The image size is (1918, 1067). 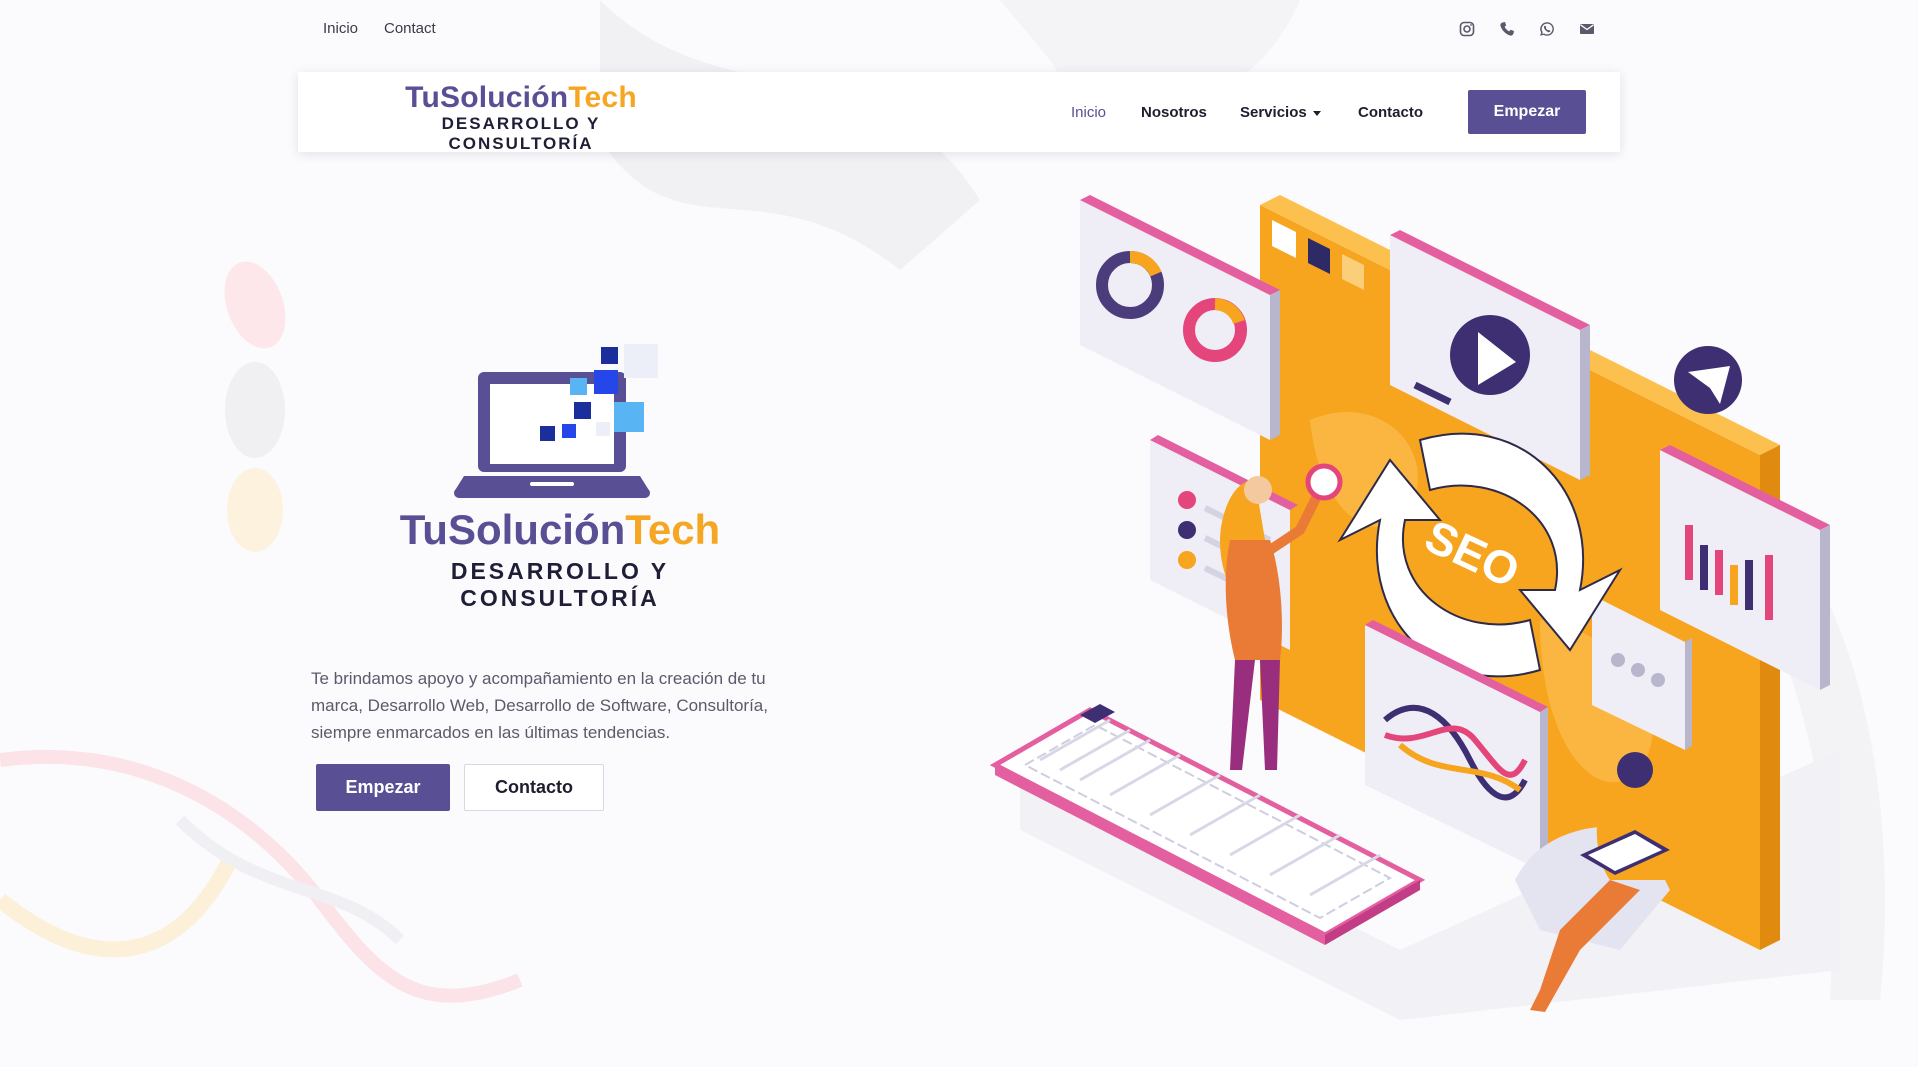 What do you see at coordinates (410, 28) in the screenshot?
I see `topbar-link-contact: Contact` at bounding box center [410, 28].